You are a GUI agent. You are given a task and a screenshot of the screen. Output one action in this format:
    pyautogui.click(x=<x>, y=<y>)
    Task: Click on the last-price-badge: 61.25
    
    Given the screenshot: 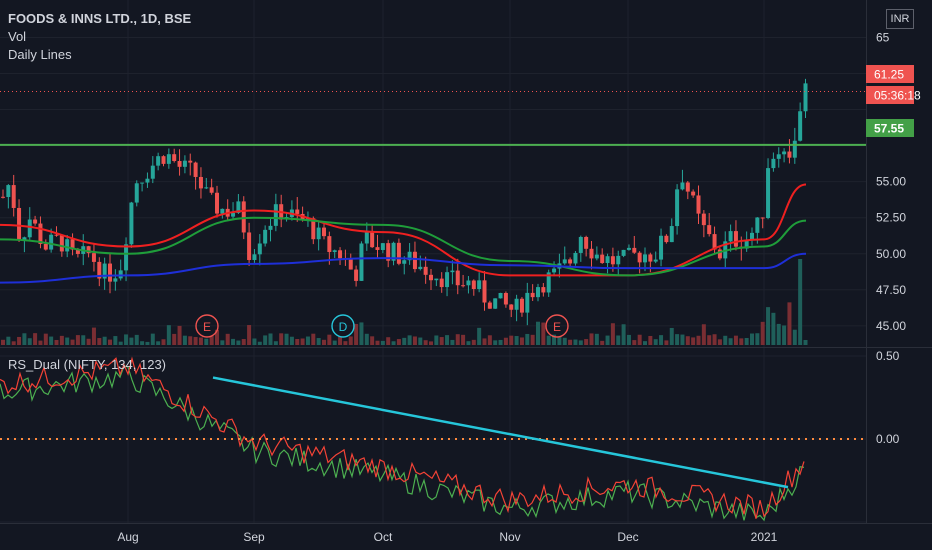 What is the action you would take?
    pyautogui.click(x=889, y=75)
    